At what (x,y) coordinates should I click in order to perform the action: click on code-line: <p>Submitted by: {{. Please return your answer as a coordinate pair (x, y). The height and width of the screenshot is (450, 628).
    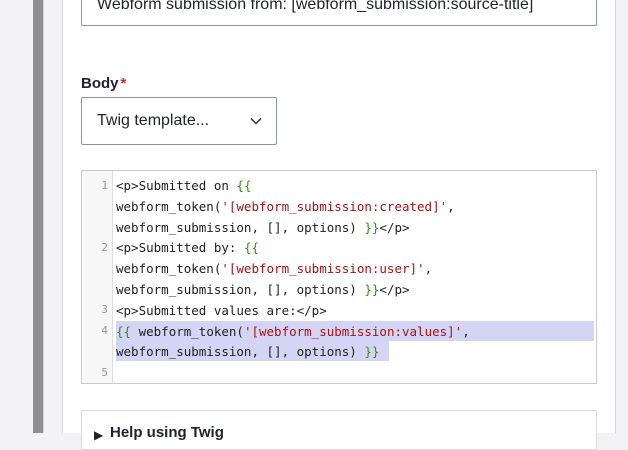
    Looking at the image, I should click on (187, 248).